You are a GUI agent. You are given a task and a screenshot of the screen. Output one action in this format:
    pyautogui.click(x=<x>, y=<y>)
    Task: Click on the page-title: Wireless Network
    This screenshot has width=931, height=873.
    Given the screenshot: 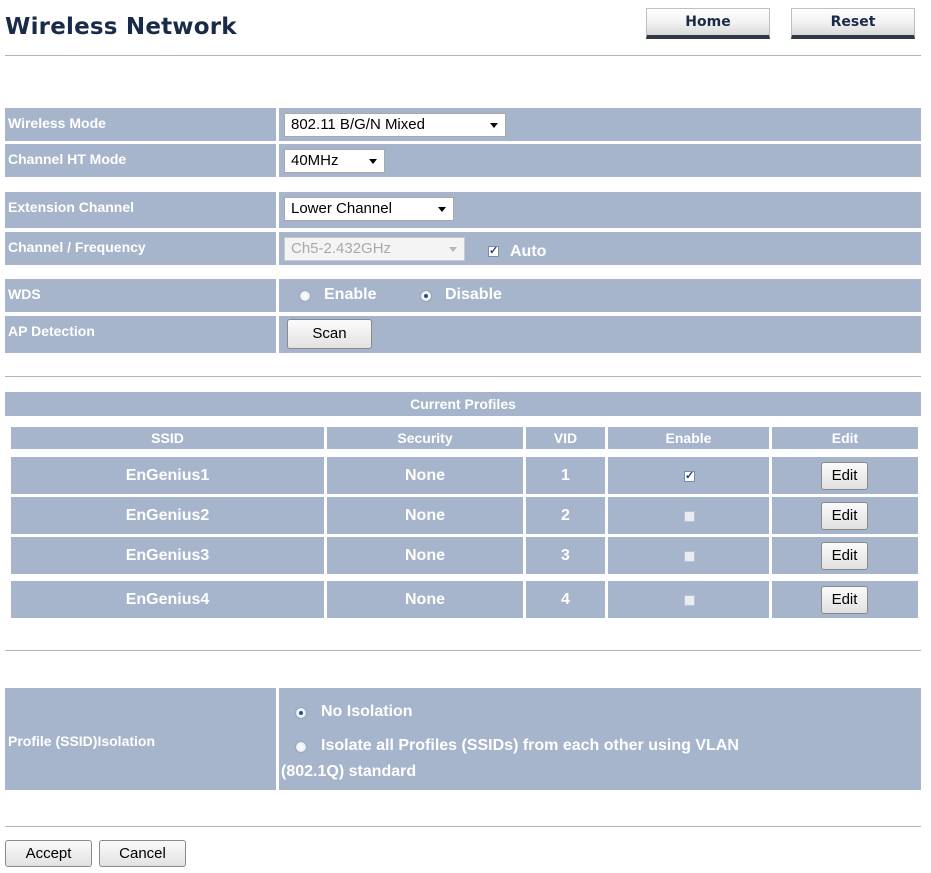 What is the action you would take?
    pyautogui.click(x=121, y=27)
    